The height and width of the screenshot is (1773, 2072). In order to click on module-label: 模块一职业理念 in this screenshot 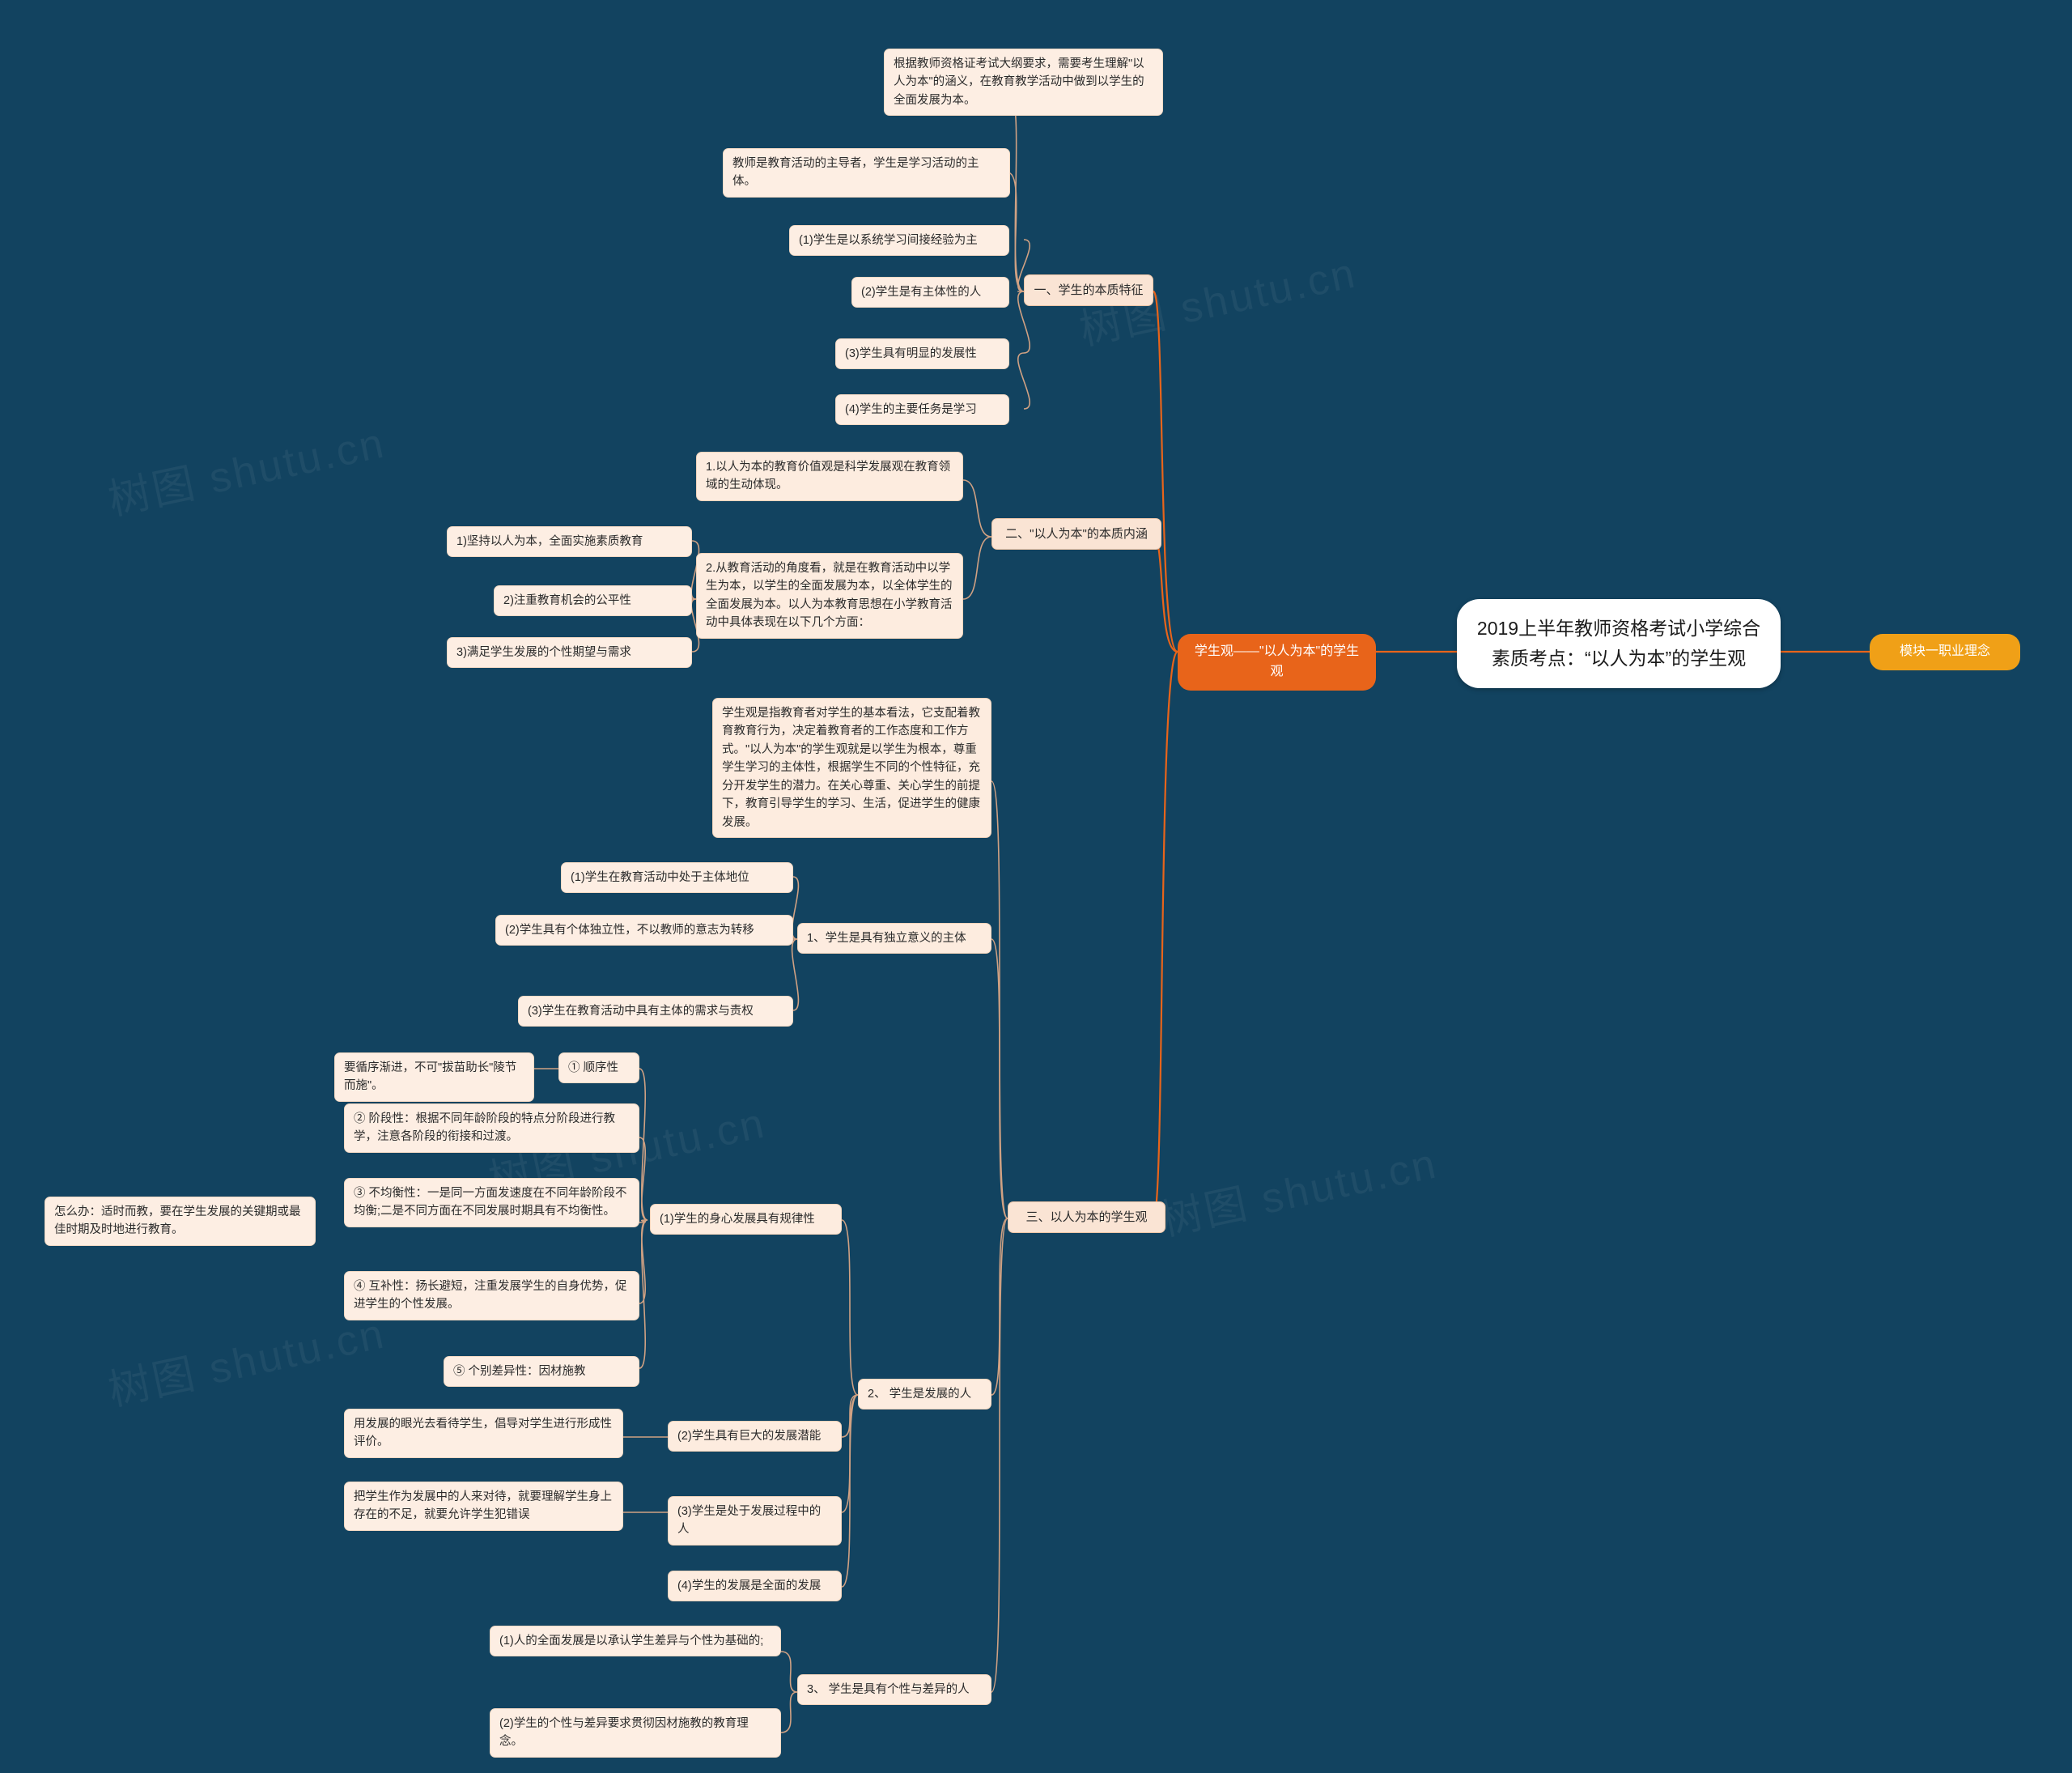, I will do `click(1945, 652)`.